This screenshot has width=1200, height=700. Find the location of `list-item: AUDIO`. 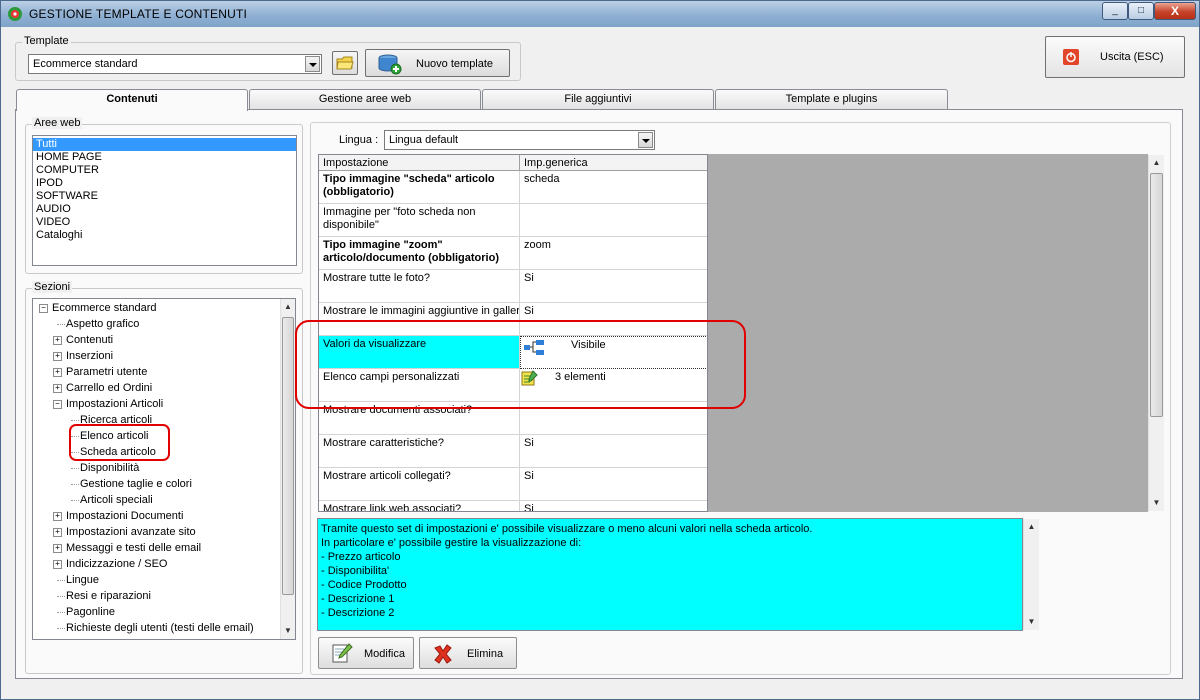

list-item: AUDIO is located at coordinates (164, 209).